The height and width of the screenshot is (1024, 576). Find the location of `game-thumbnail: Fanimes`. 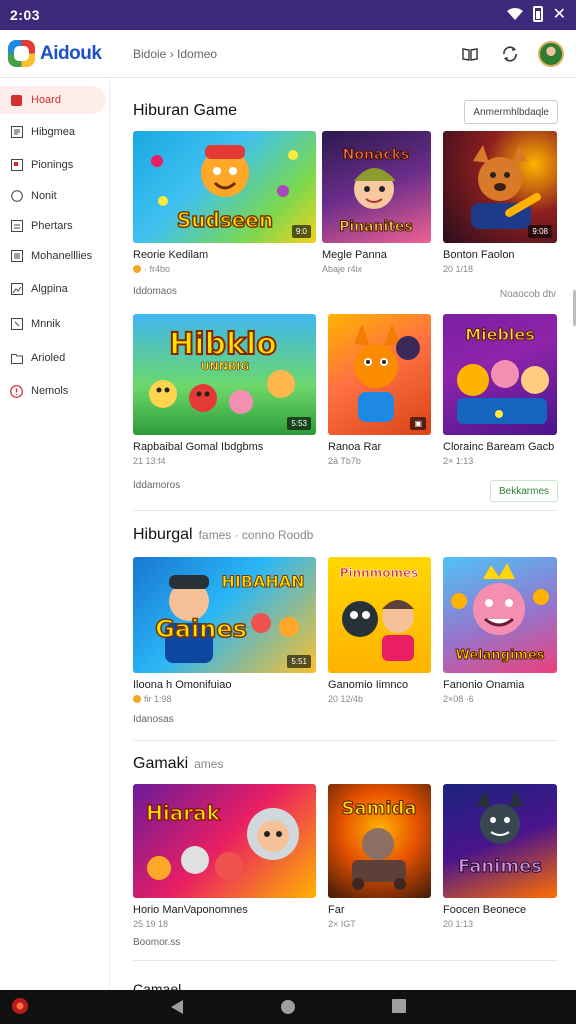

game-thumbnail: Fanimes is located at coordinates (500, 841).